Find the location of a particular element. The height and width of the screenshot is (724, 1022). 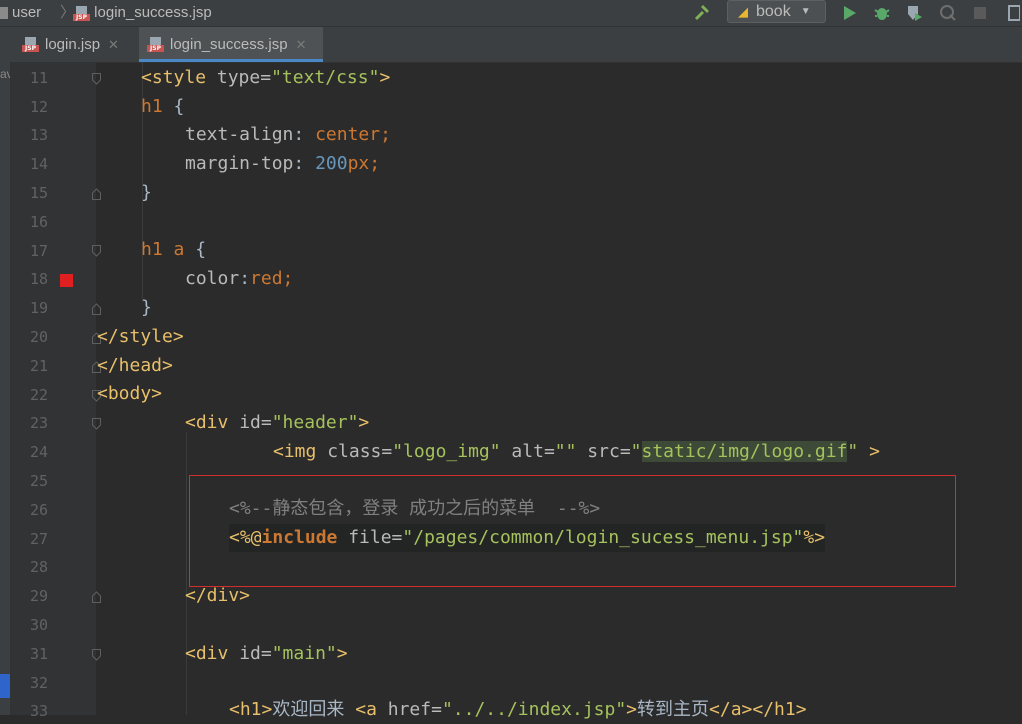

profiler-icon is located at coordinates (948, 13).